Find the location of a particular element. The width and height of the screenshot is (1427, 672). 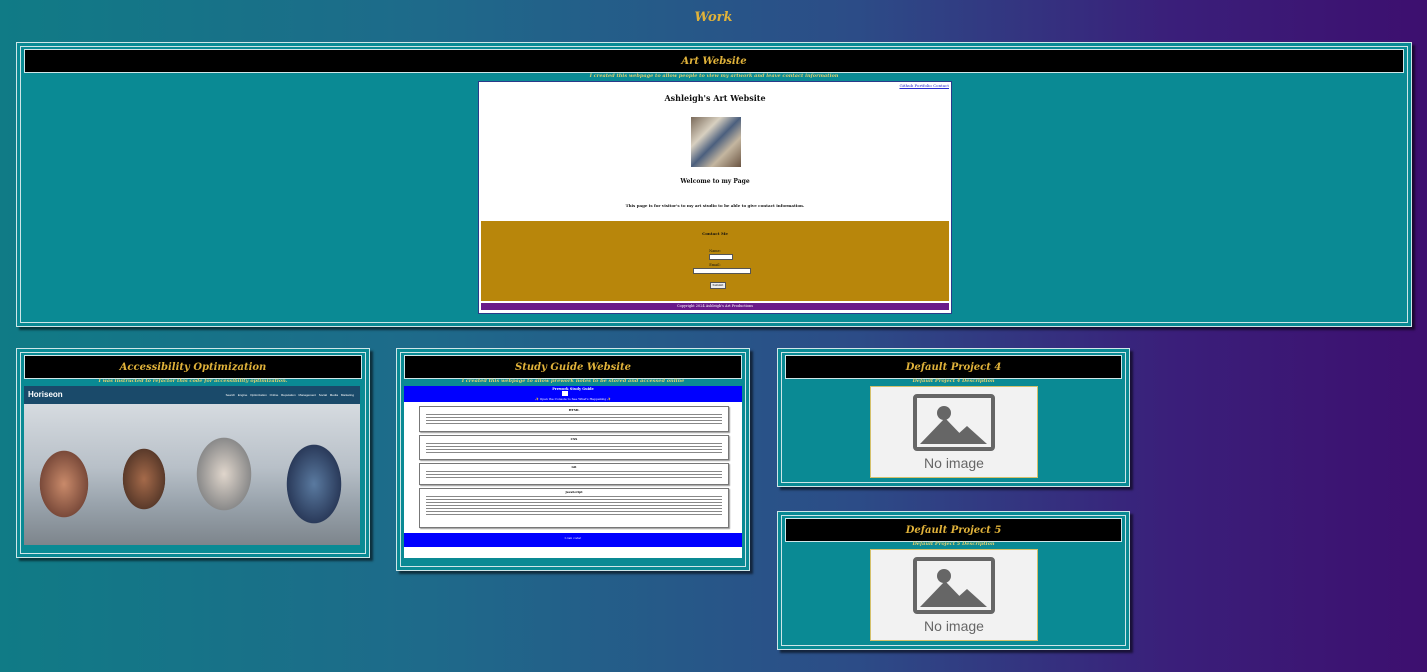

artwork-image is located at coordinates (716, 142).